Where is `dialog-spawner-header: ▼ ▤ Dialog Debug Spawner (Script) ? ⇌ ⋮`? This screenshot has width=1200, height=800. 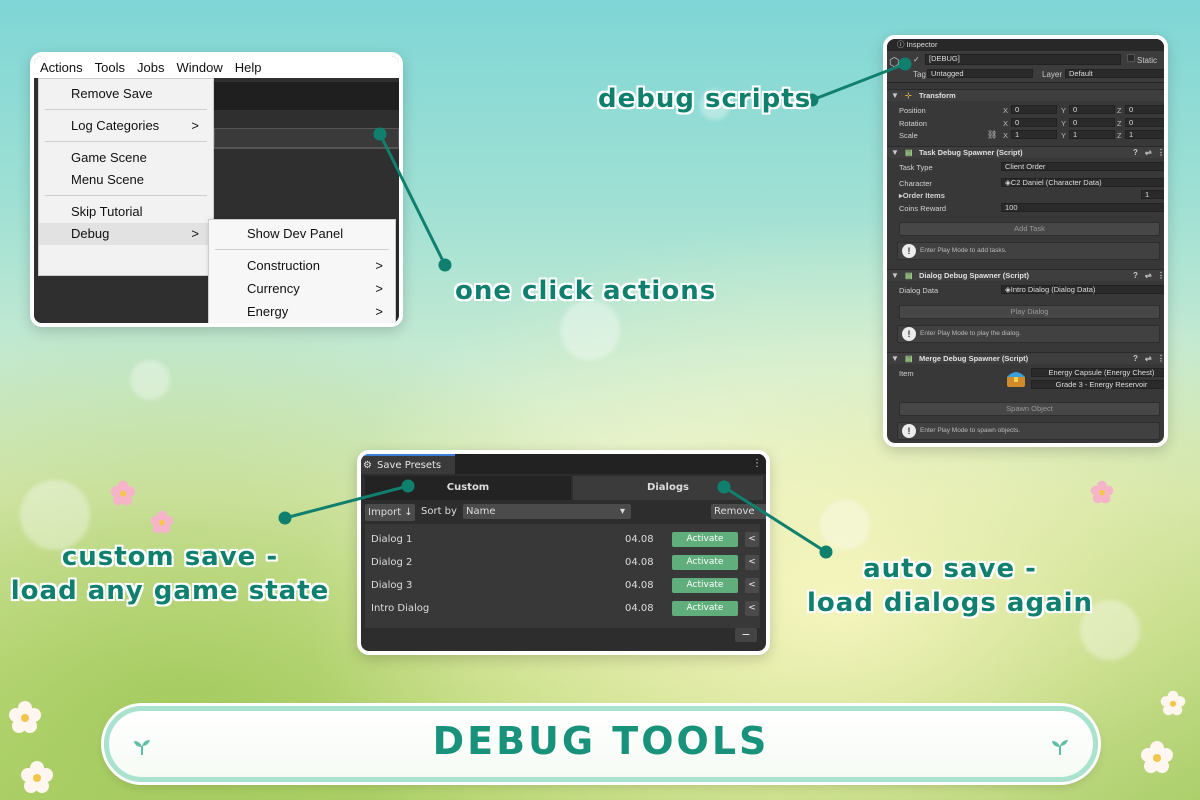
dialog-spawner-header: ▼ ▤ Dialog Debug Spawner (Script) ? ⇌ ⋮ is located at coordinates (1025, 275).